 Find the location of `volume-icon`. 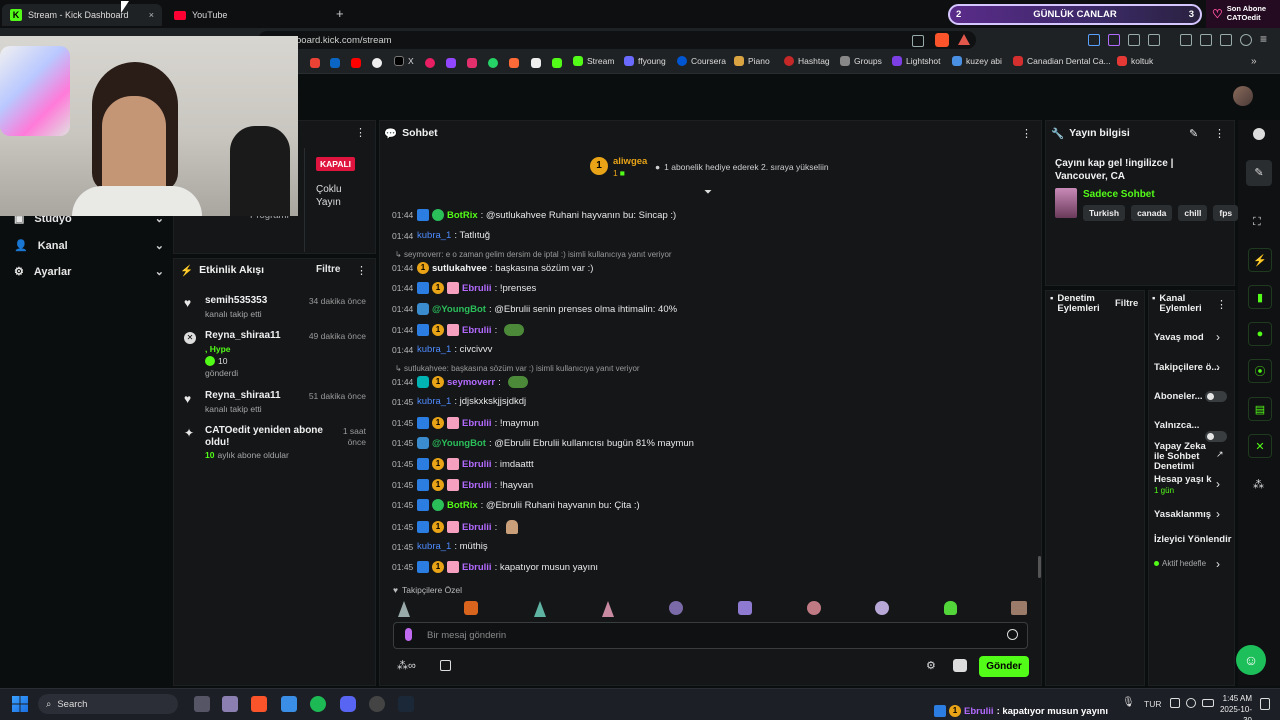

volume-icon is located at coordinates (1191, 703).